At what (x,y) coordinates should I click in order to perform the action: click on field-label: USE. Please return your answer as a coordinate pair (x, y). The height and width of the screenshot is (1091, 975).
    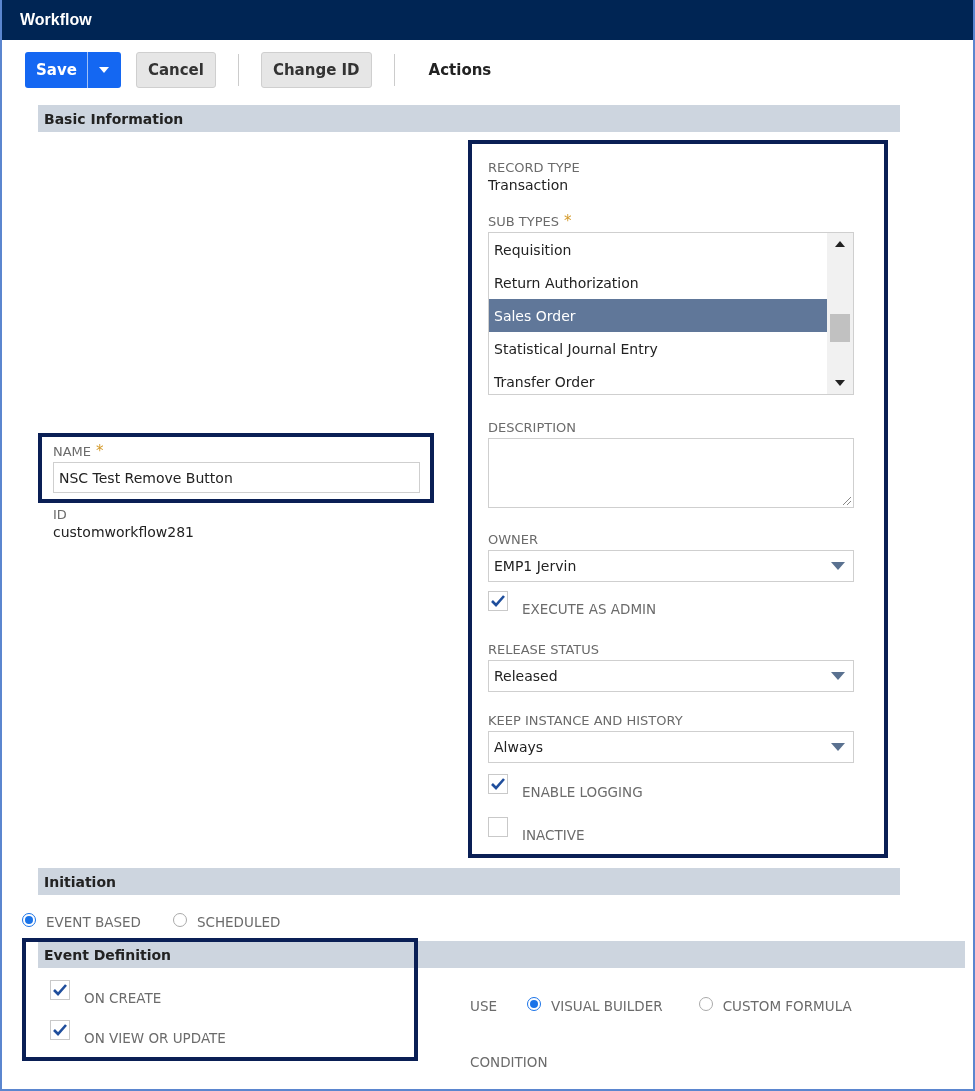
    Looking at the image, I should click on (483, 1006).